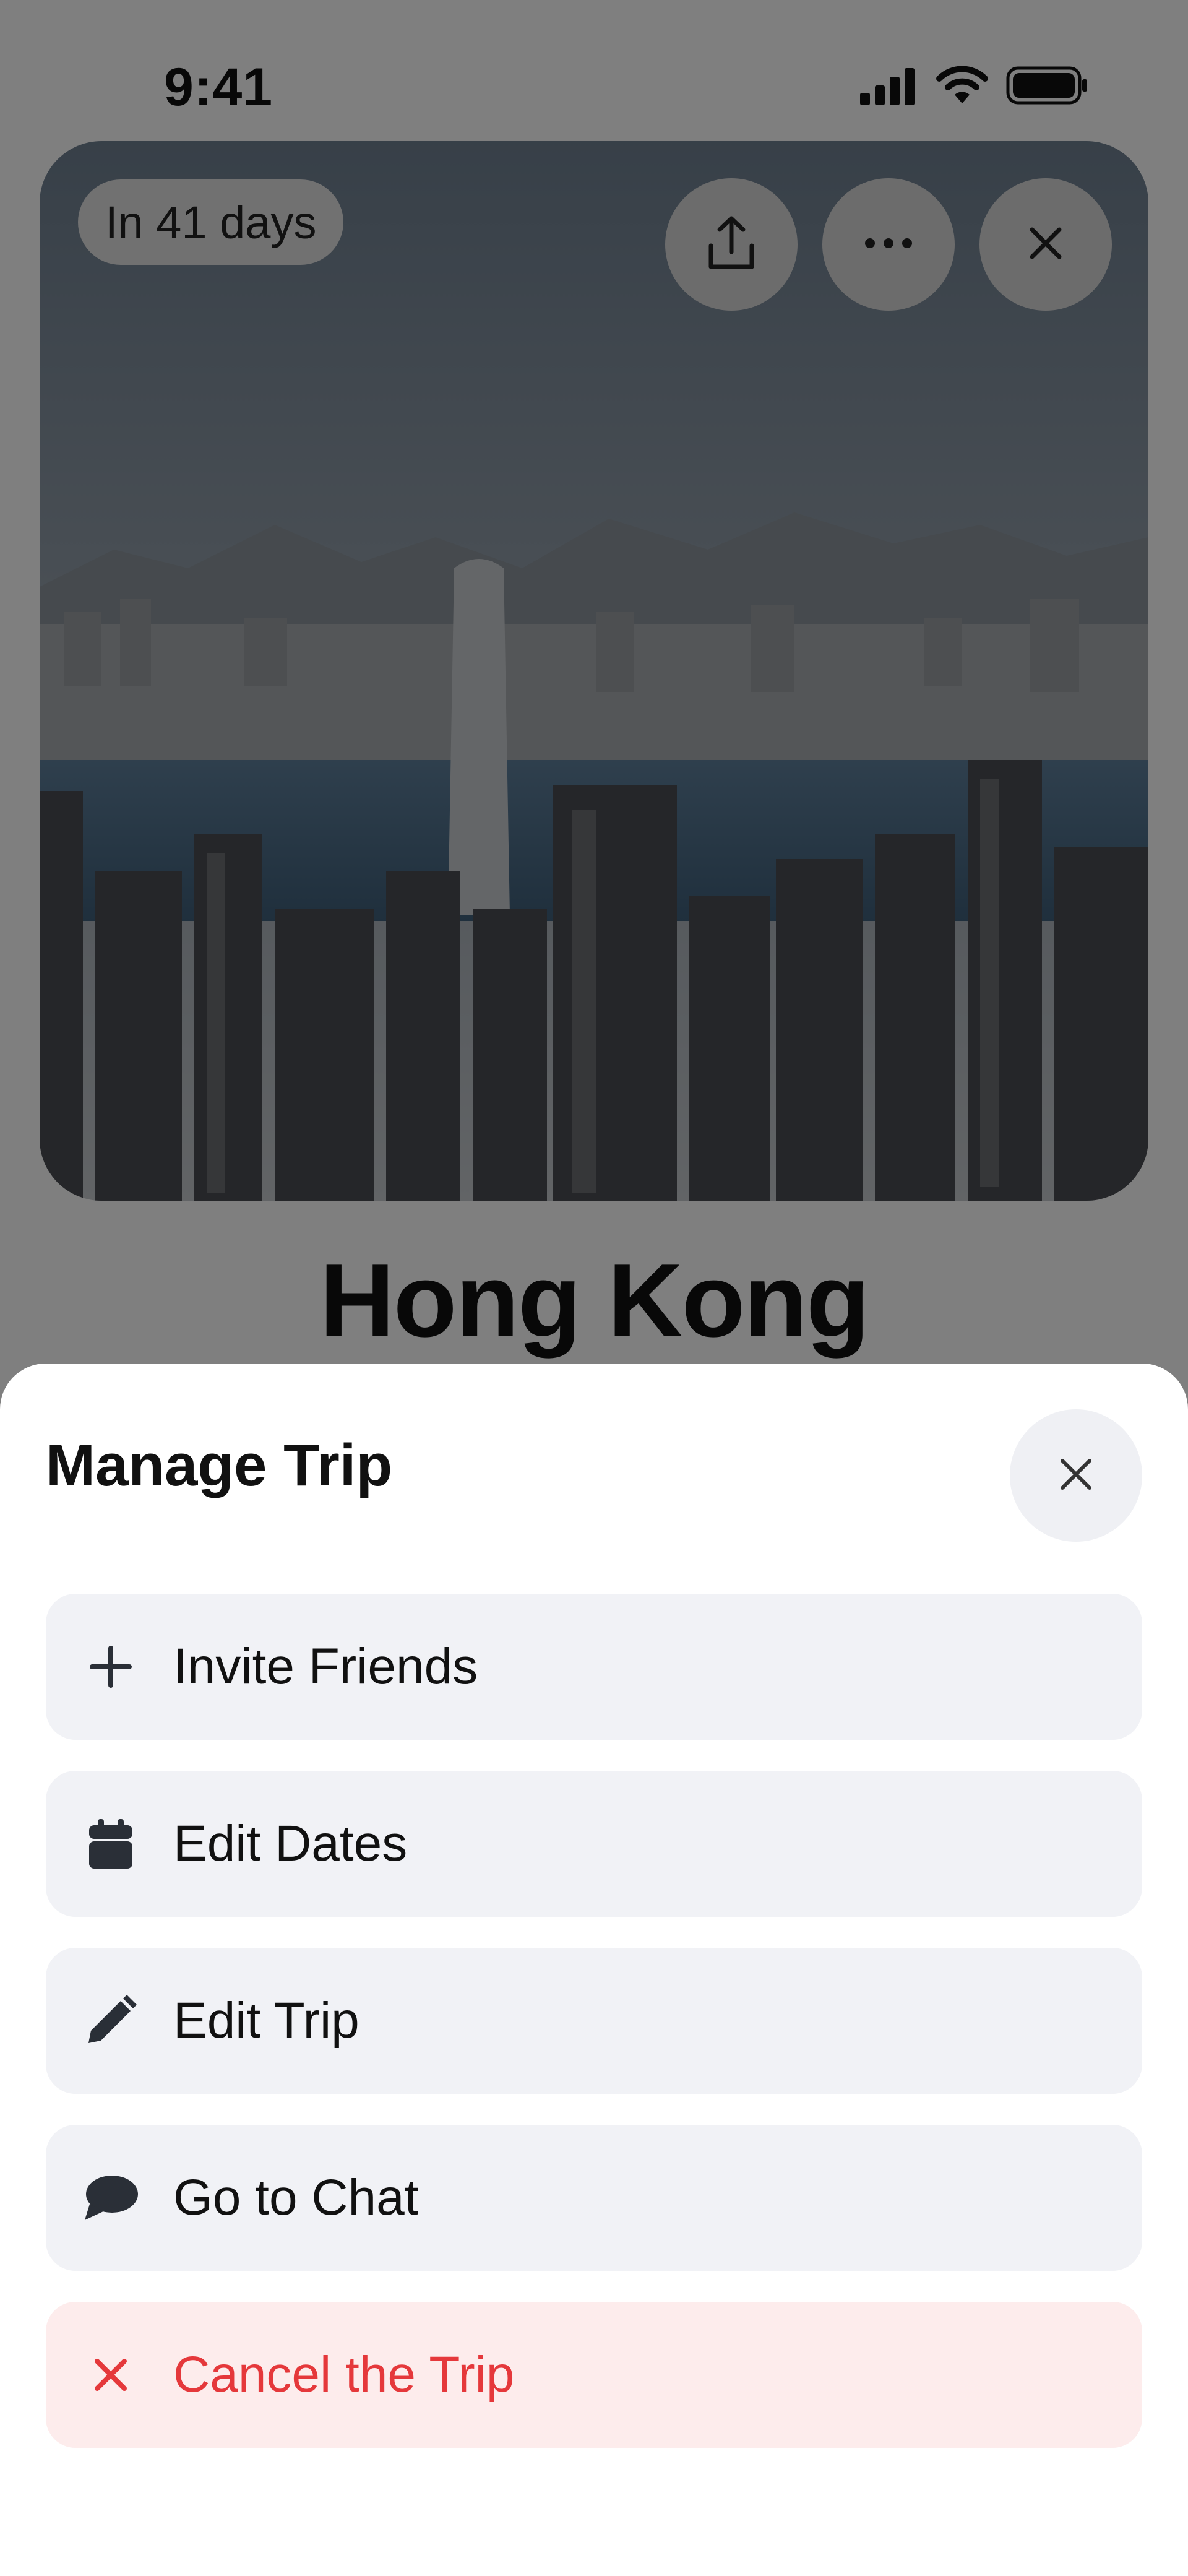  I want to click on cancel-trip-button: Cancel the Trip, so click(594, 2375).